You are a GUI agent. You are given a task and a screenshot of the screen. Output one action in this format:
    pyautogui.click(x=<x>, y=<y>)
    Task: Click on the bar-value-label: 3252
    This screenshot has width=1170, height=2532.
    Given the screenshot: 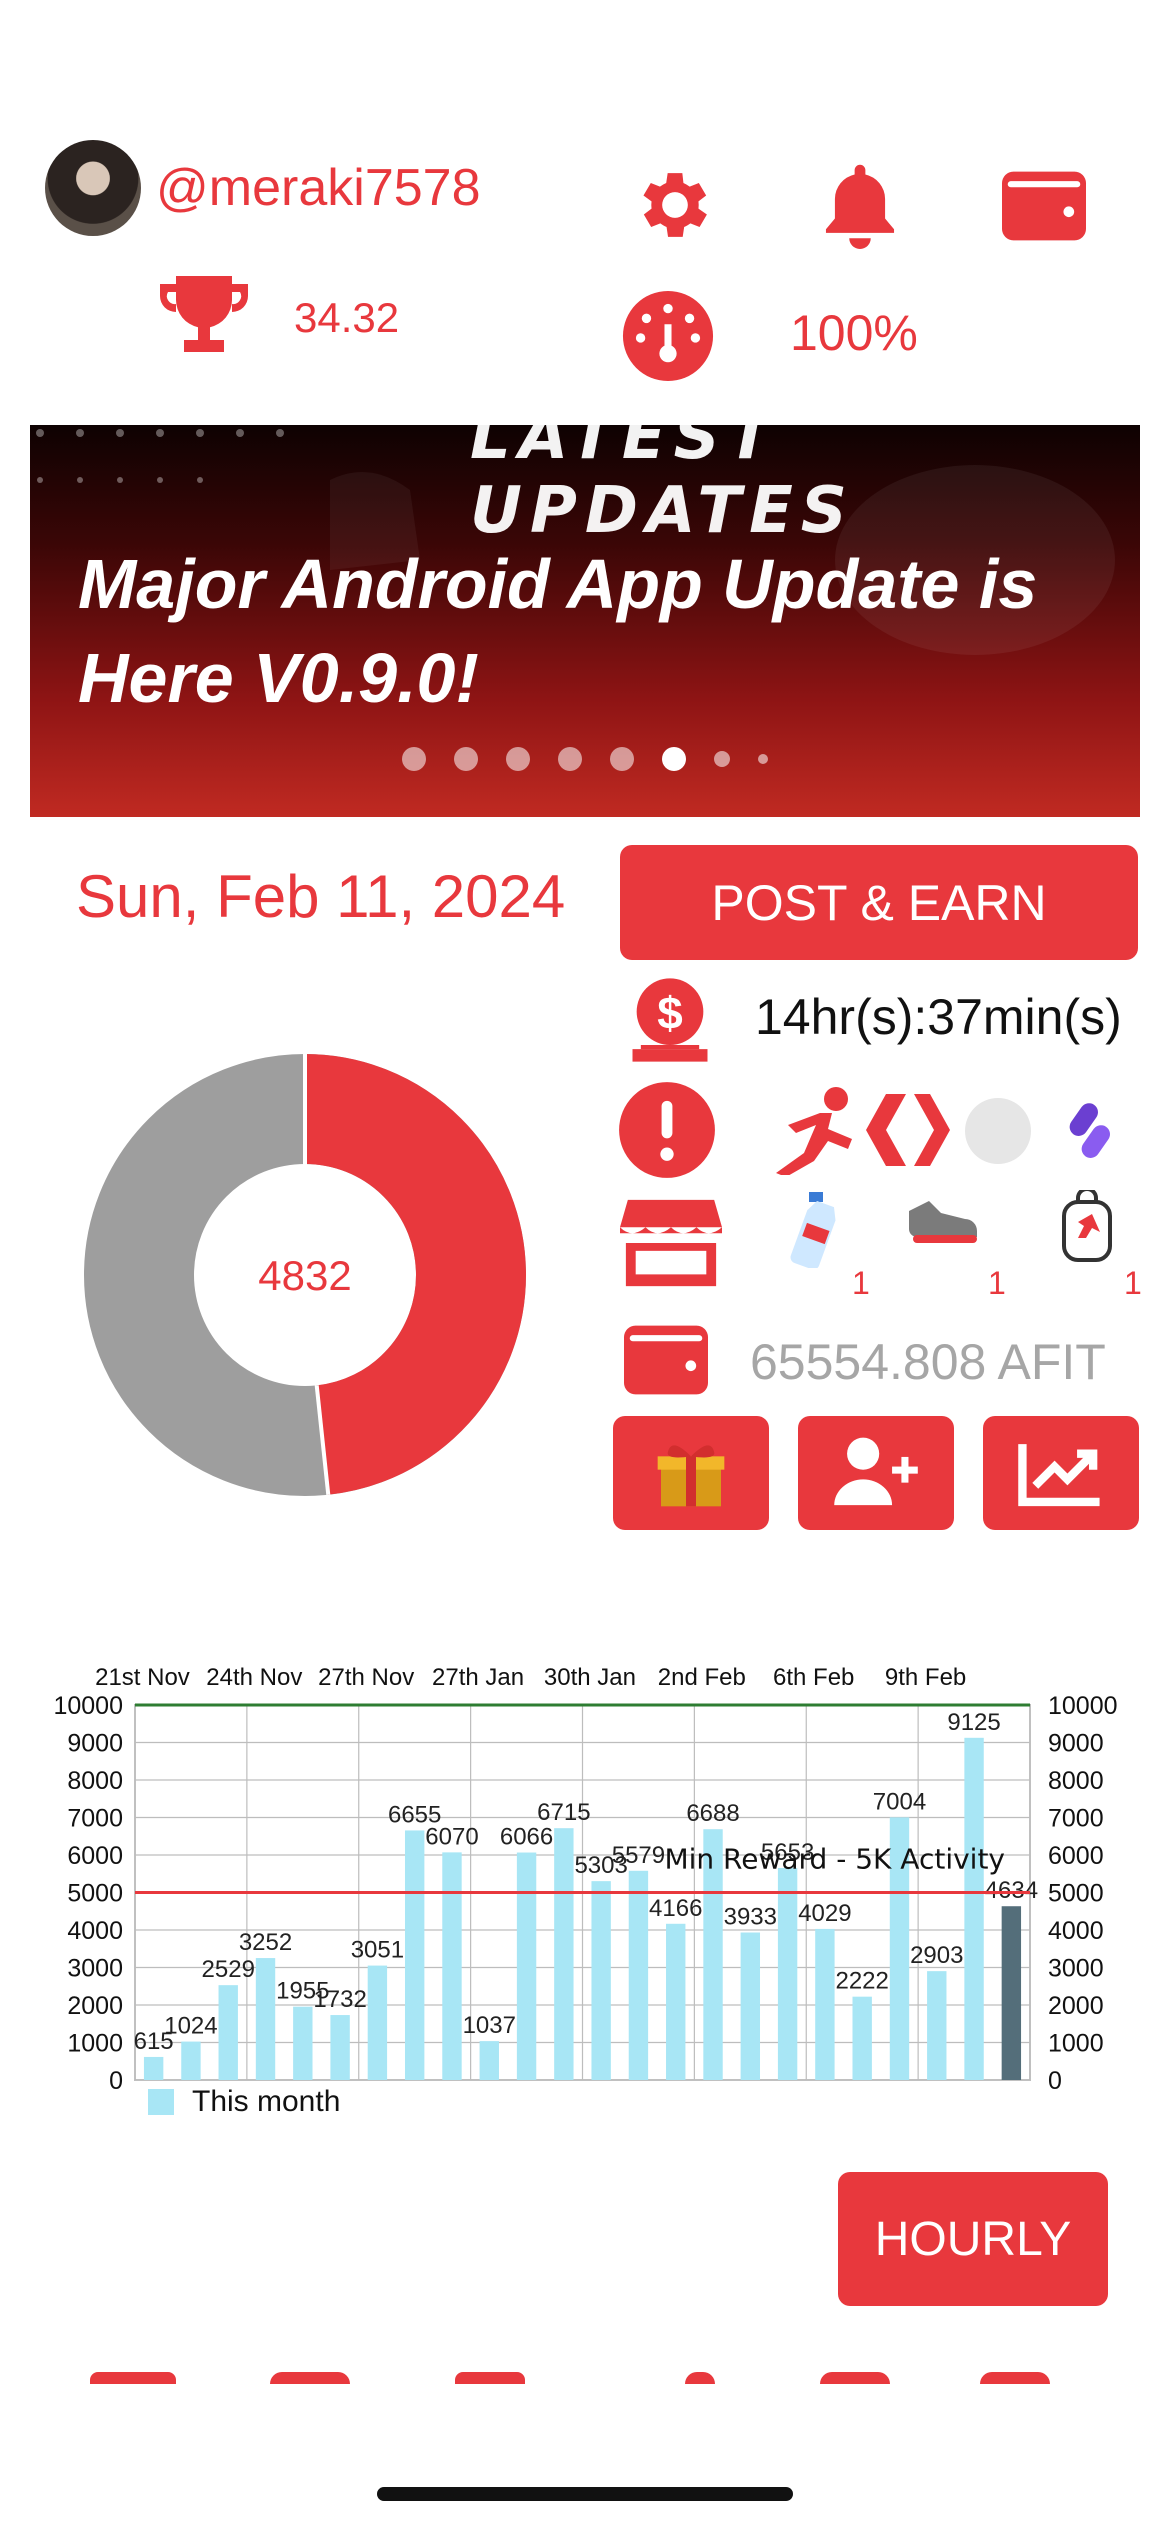 What is the action you would take?
    pyautogui.click(x=265, y=1942)
    